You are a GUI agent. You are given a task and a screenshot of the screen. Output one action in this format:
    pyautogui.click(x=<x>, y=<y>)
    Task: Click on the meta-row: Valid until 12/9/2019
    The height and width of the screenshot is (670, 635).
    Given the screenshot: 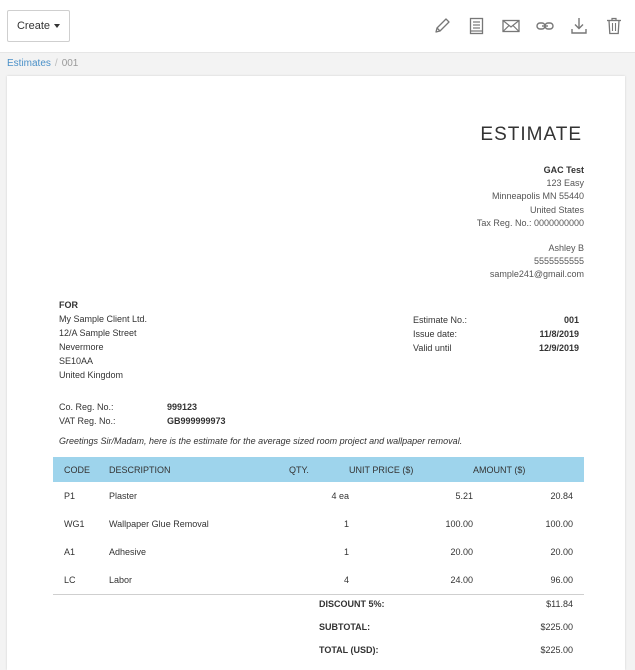 What is the action you would take?
    pyautogui.click(x=496, y=348)
    